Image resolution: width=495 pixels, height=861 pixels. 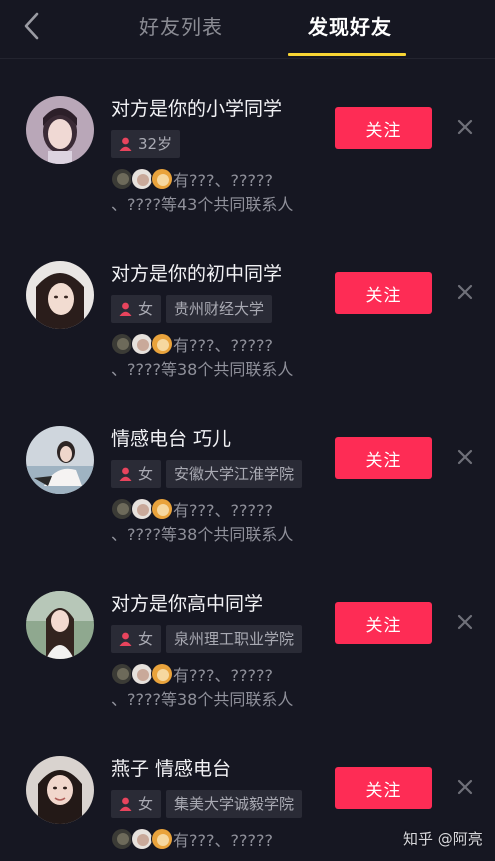 I want to click on school-tag: 泉州理工职业学院, so click(x=234, y=639).